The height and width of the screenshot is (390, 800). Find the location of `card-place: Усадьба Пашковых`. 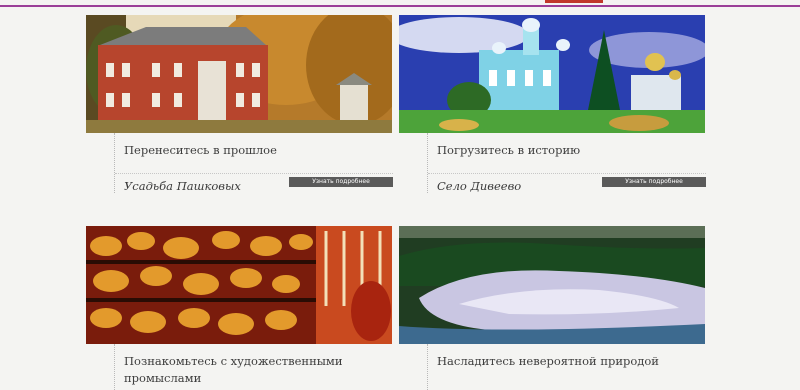

card-place: Усадьба Пашковых is located at coordinates (182, 186).